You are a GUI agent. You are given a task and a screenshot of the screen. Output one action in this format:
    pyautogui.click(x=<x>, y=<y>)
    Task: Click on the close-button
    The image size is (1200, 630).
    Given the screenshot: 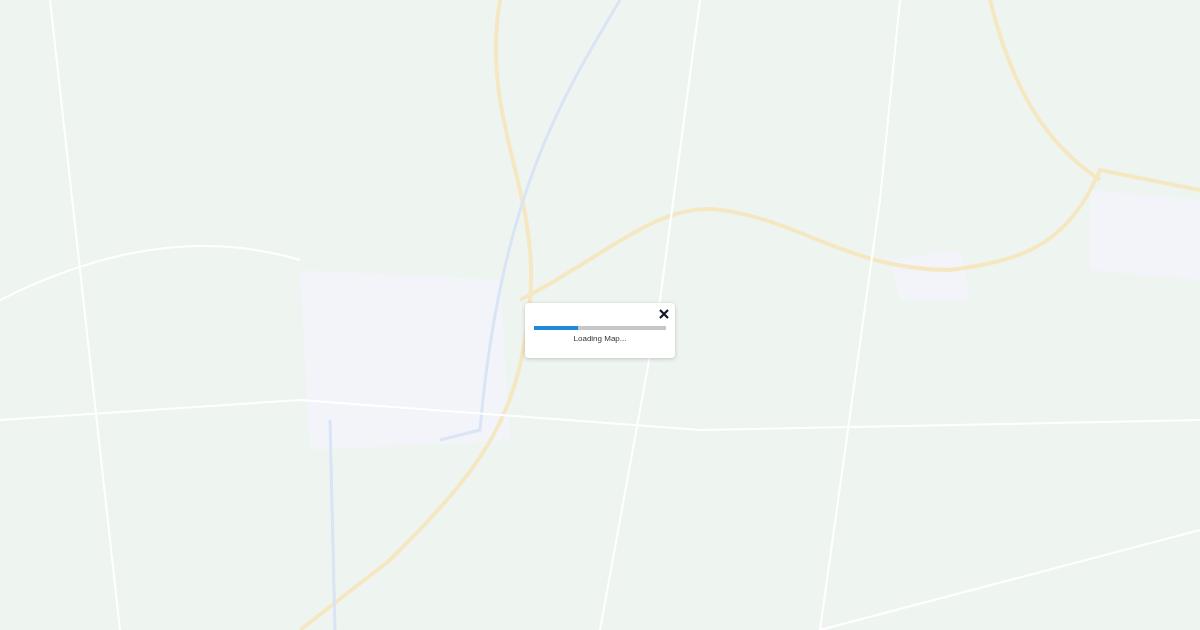 What is the action you would take?
    pyautogui.click(x=664, y=313)
    